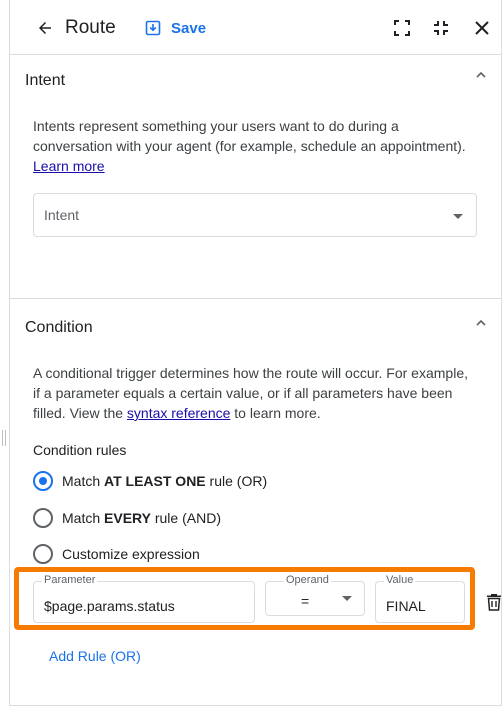  What do you see at coordinates (307, 580) in the screenshot?
I see `operand-label: Operand` at bounding box center [307, 580].